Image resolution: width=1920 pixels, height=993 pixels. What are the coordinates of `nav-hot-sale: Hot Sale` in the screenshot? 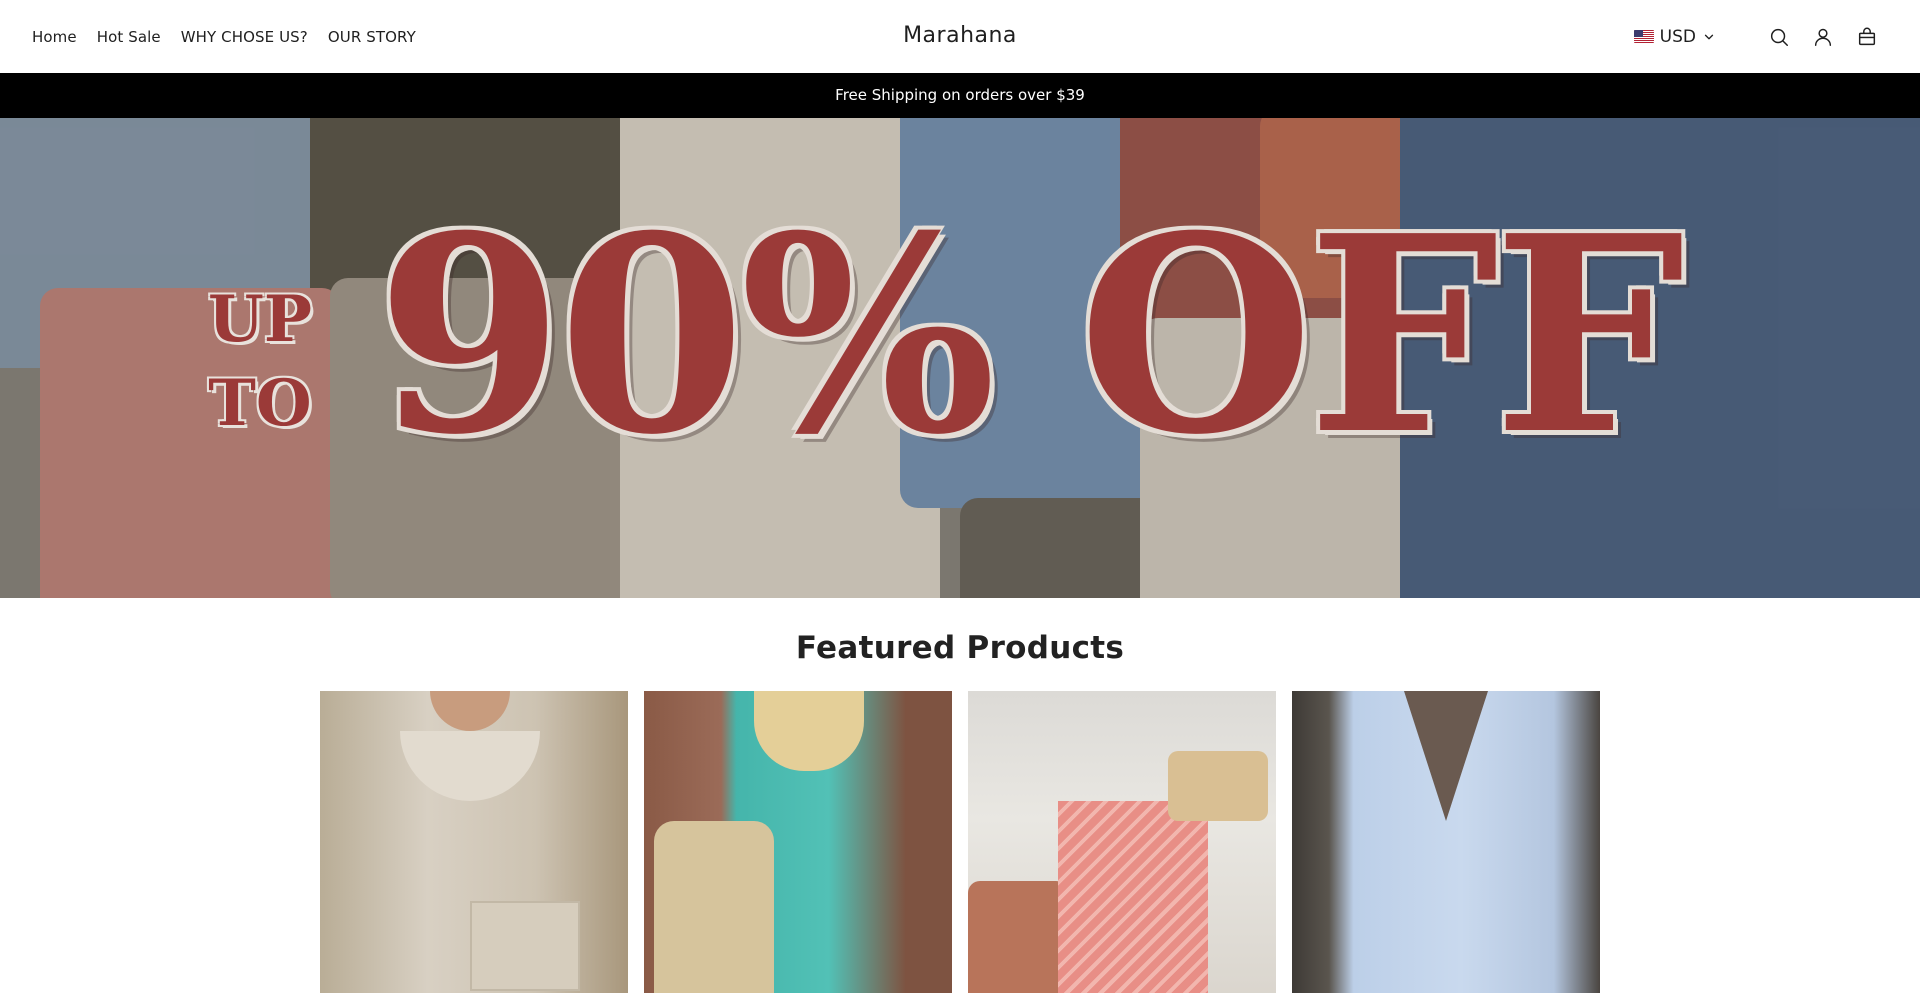 It's located at (129, 37).